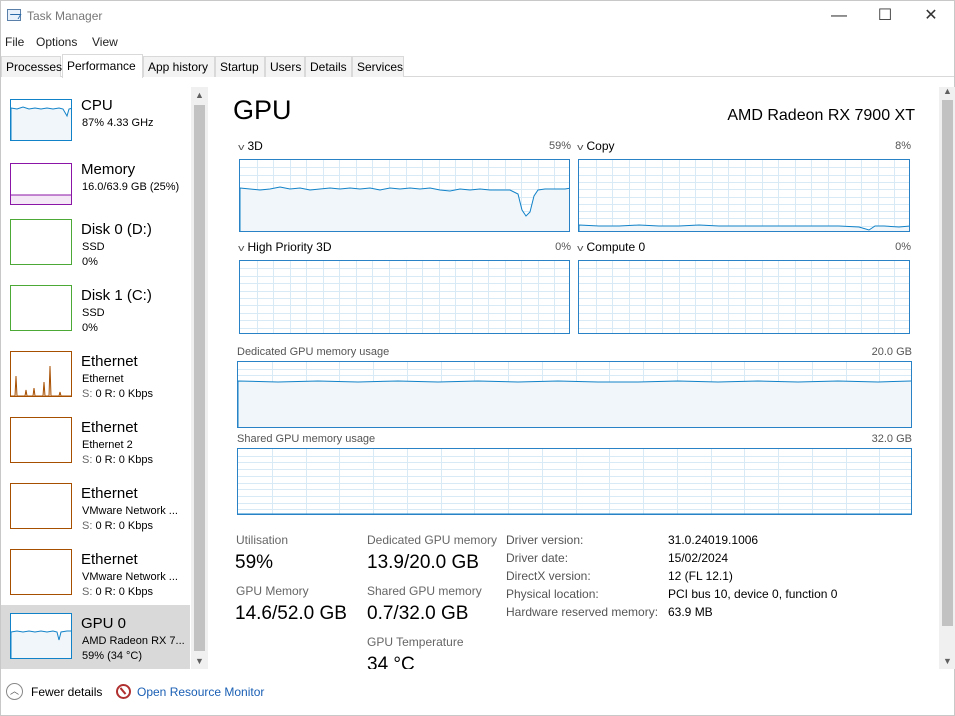 The height and width of the screenshot is (716, 955). Describe the element at coordinates (31, 66) in the screenshot. I see `tab-processes: Processes` at that location.